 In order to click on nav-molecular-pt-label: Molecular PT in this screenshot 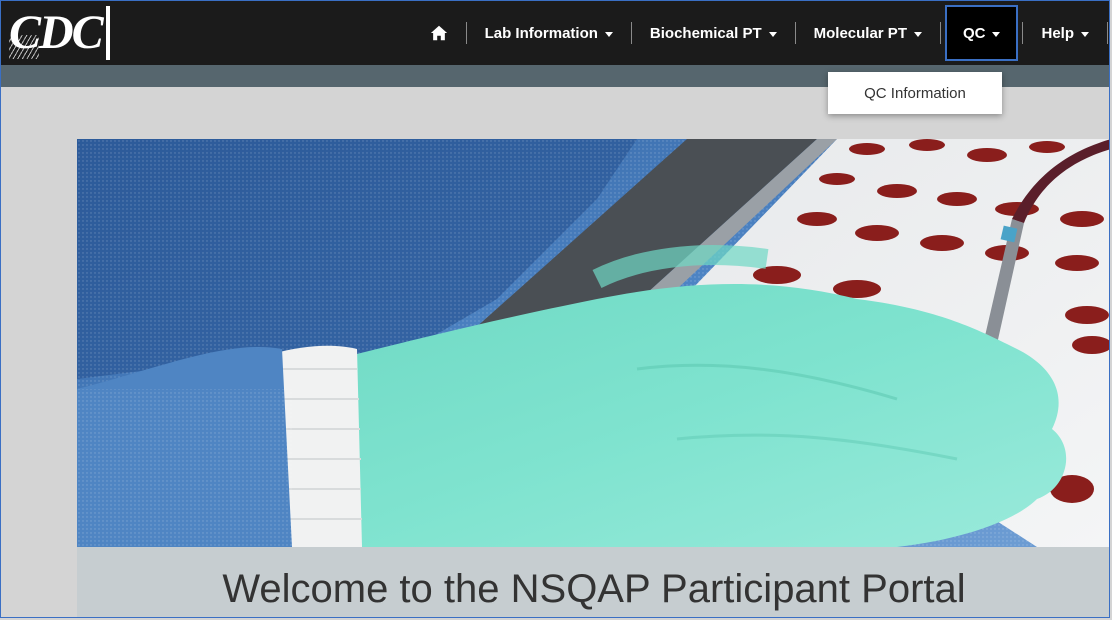, I will do `click(860, 33)`.